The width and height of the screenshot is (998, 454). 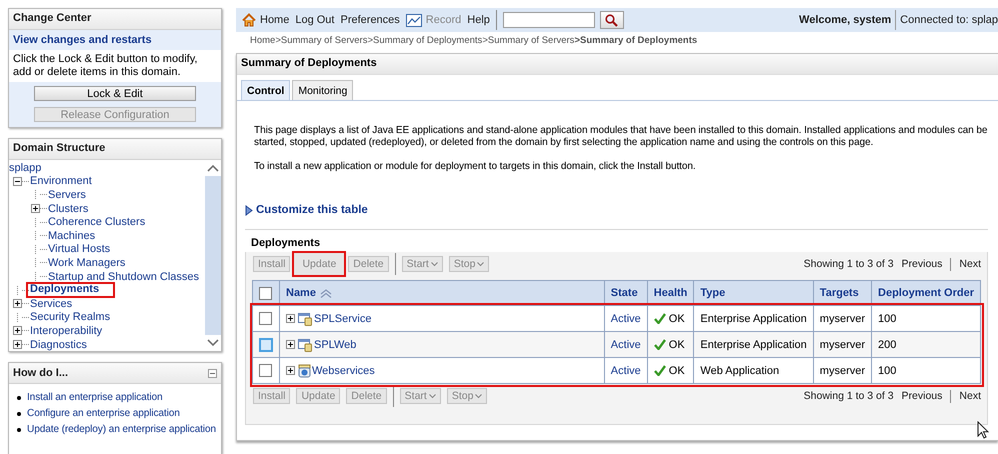 What do you see at coordinates (617, 64) in the screenshot?
I see `page-title: Summary of Deployments` at bounding box center [617, 64].